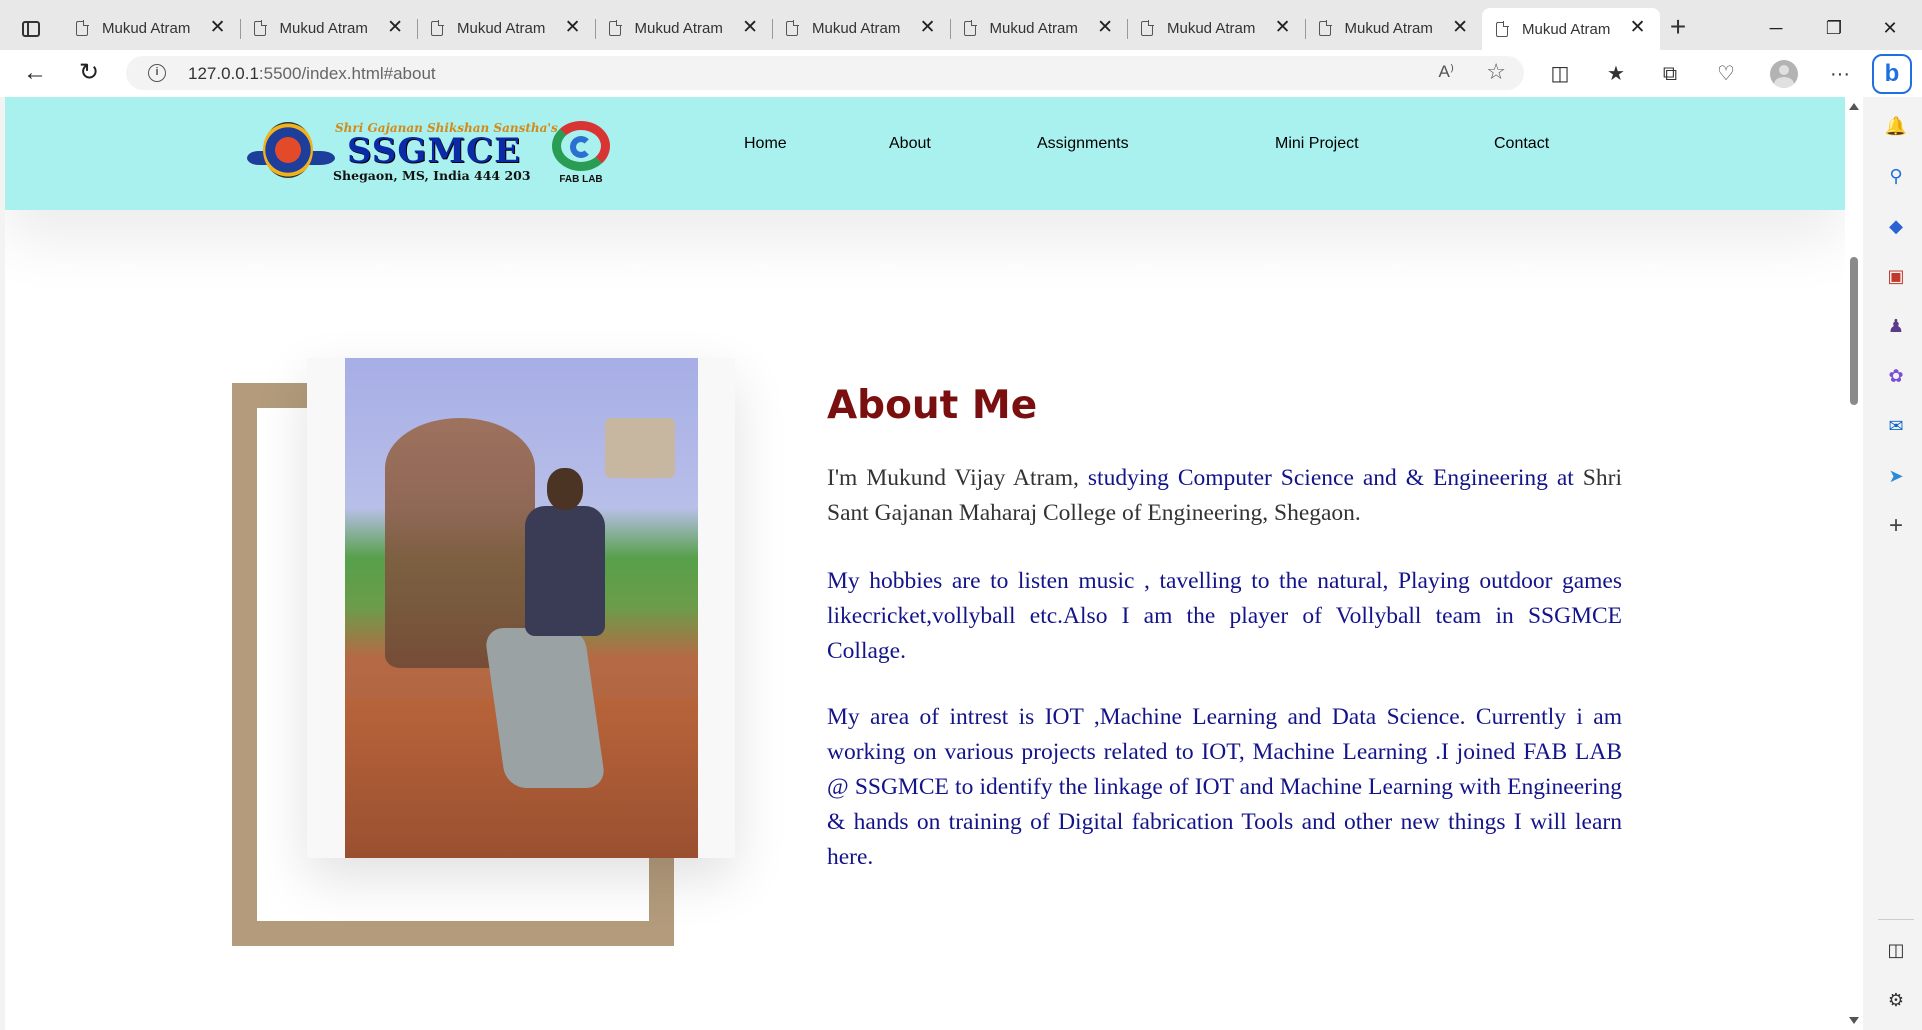  What do you see at coordinates (1317, 144) in the screenshot?
I see `nav-mini-project: Mini Project` at bounding box center [1317, 144].